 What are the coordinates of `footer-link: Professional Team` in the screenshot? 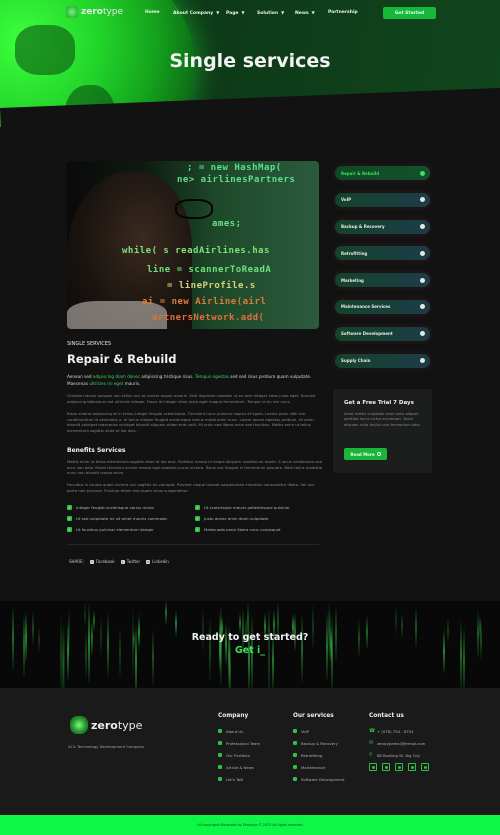 It's located at (239, 743).